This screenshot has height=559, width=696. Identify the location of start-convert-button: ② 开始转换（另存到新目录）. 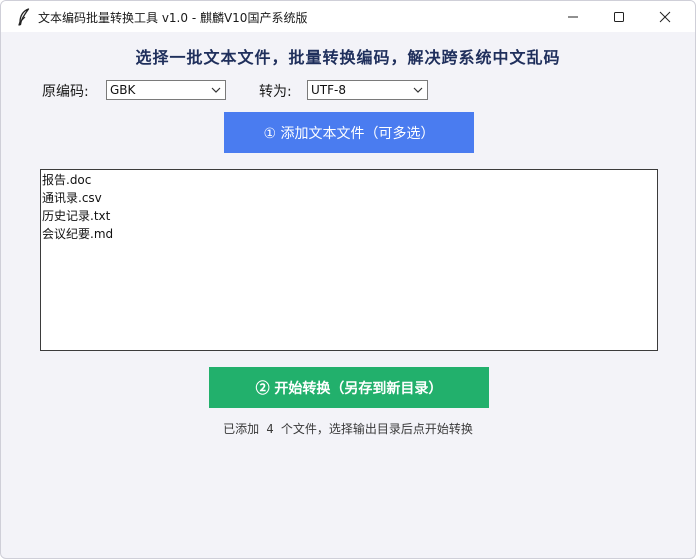
(349, 387).